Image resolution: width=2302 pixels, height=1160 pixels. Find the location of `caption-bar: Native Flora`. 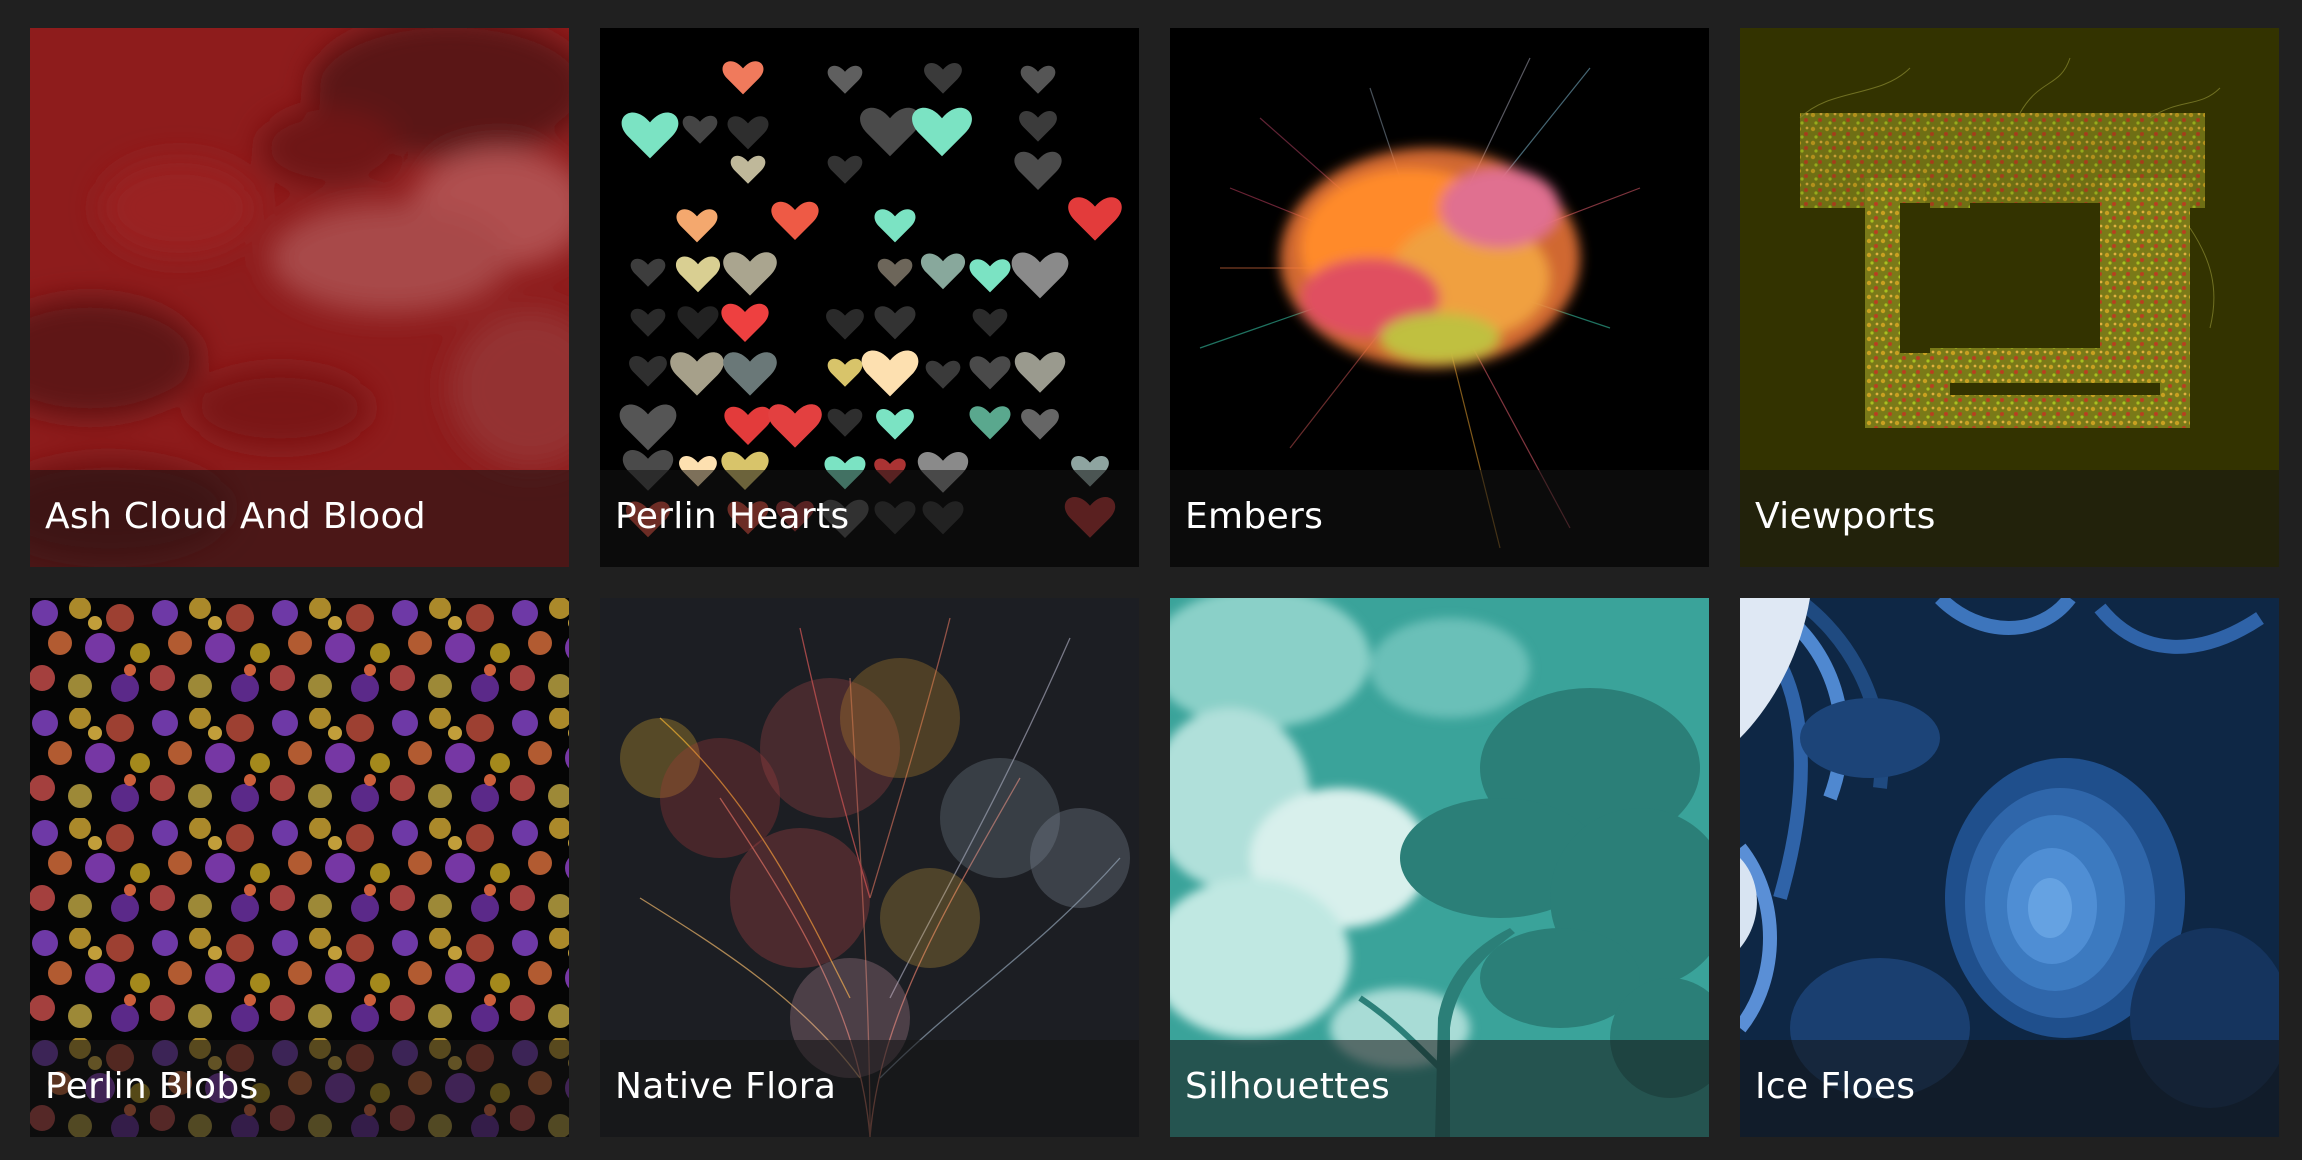

caption-bar: Native Flora is located at coordinates (869, 1088).